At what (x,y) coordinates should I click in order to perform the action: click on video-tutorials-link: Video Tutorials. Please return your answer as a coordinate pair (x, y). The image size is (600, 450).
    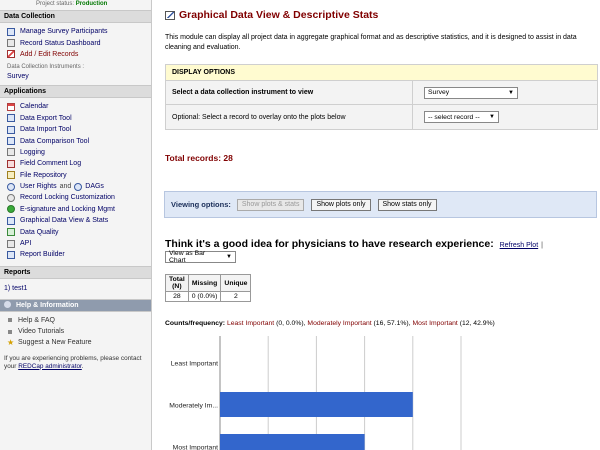
    Looking at the image, I should click on (79, 331).